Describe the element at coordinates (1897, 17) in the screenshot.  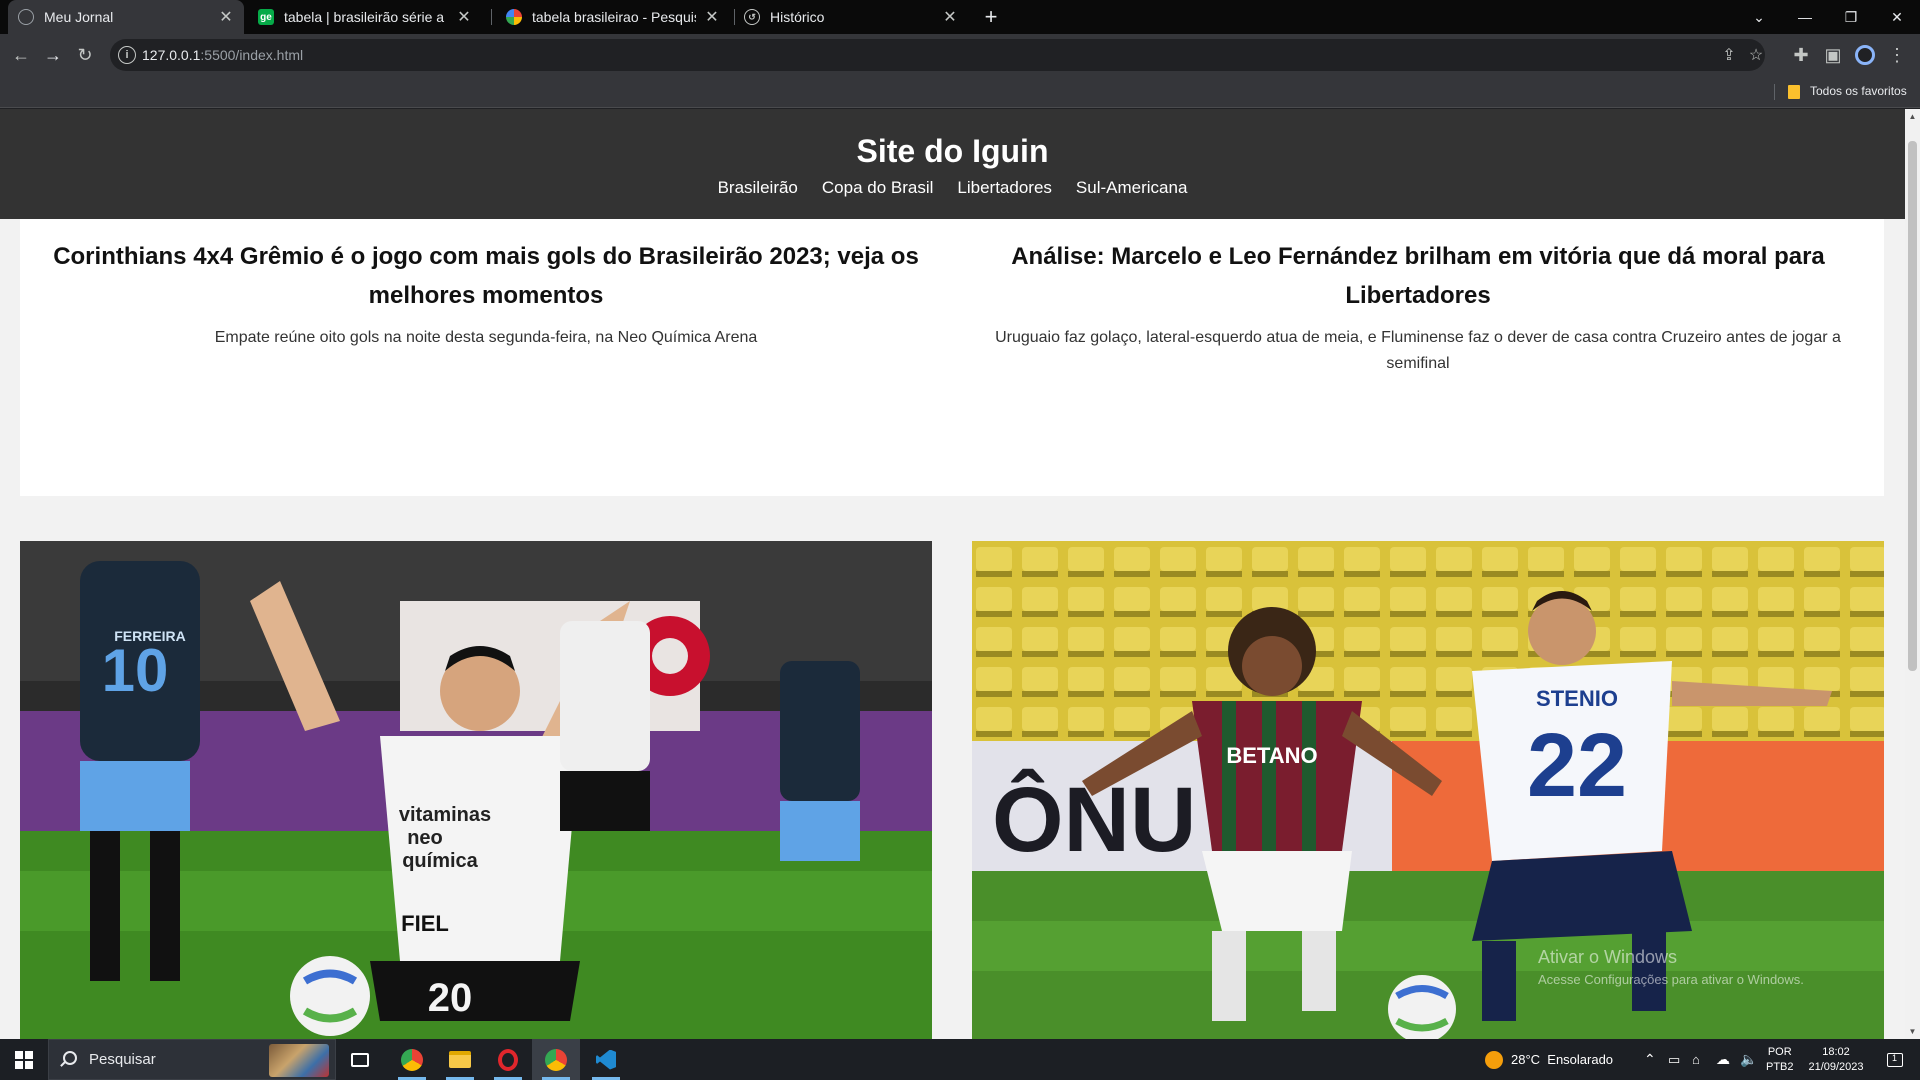
I see `close-window-button: ✕` at that location.